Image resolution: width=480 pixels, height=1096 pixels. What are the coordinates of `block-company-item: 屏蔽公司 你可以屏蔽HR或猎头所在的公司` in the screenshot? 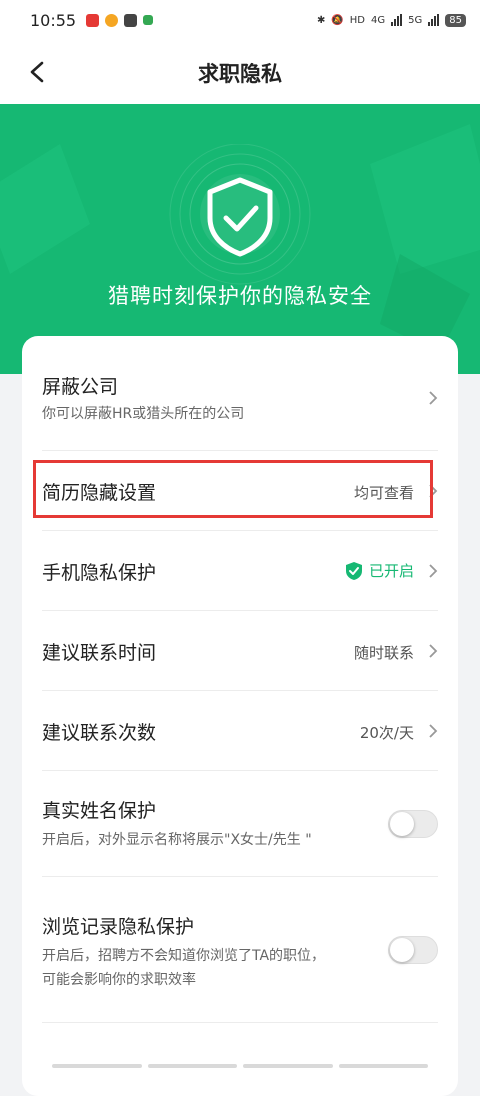 It's located at (240, 400).